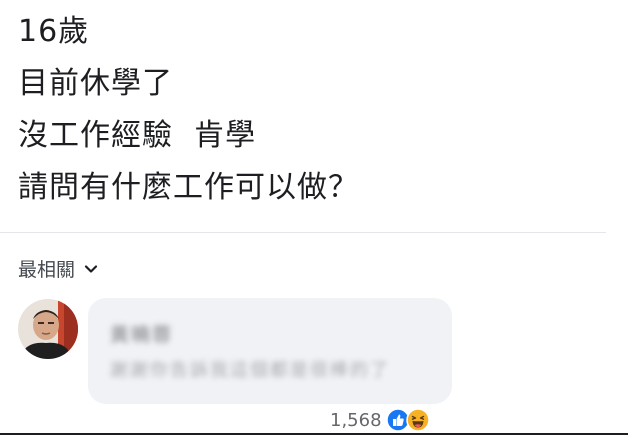 This screenshot has width=628, height=435. I want to click on post-line-question: 請問有什麼工作可以做？, so click(188, 187).